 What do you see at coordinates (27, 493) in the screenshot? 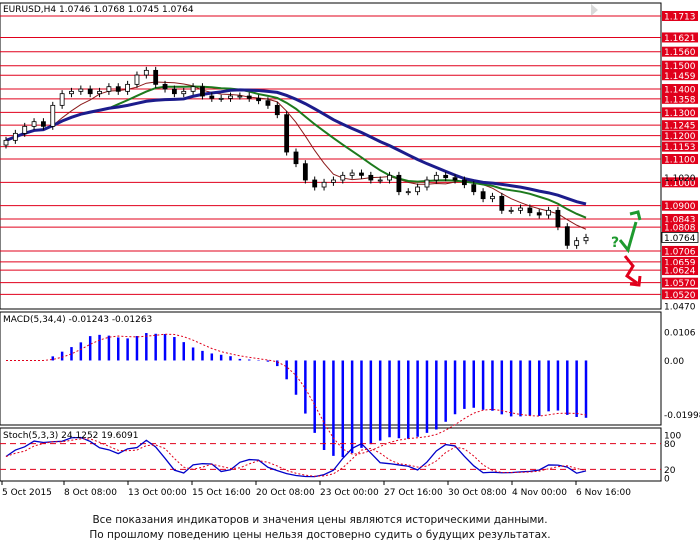
I see `time-axis-label: 5 Oct 2015` at bounding box center [27, 493].